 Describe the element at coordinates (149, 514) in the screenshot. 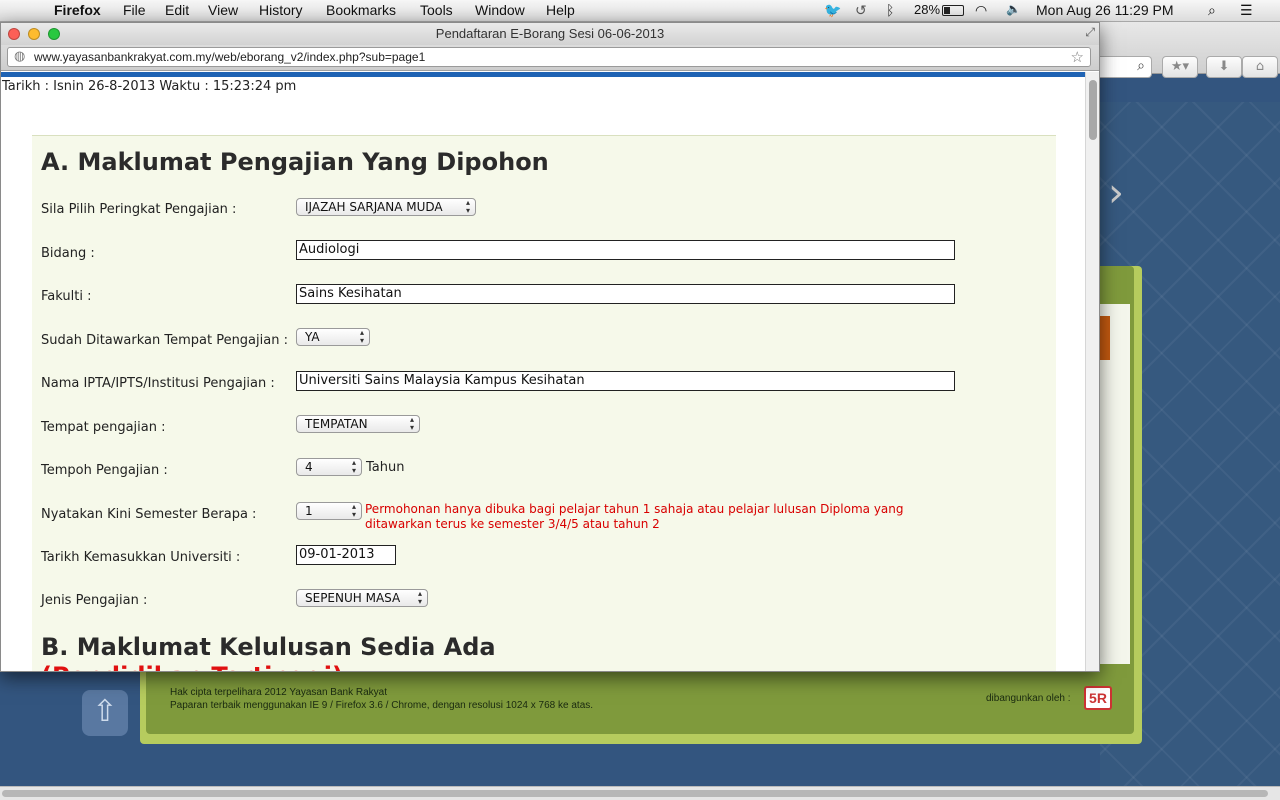

I see `label-semester: Nyatakan Kini Semester Berapa :` at that location.